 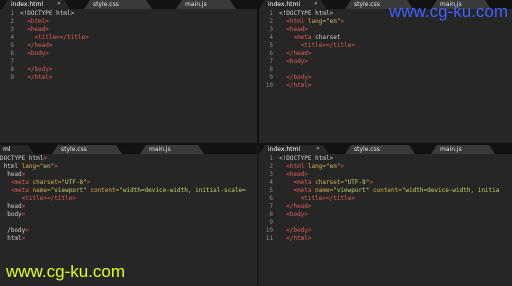 What do you see at coordinates (128, 215) in the screenshot?
I see `code-line: body>` at bounding box center [128, 215].